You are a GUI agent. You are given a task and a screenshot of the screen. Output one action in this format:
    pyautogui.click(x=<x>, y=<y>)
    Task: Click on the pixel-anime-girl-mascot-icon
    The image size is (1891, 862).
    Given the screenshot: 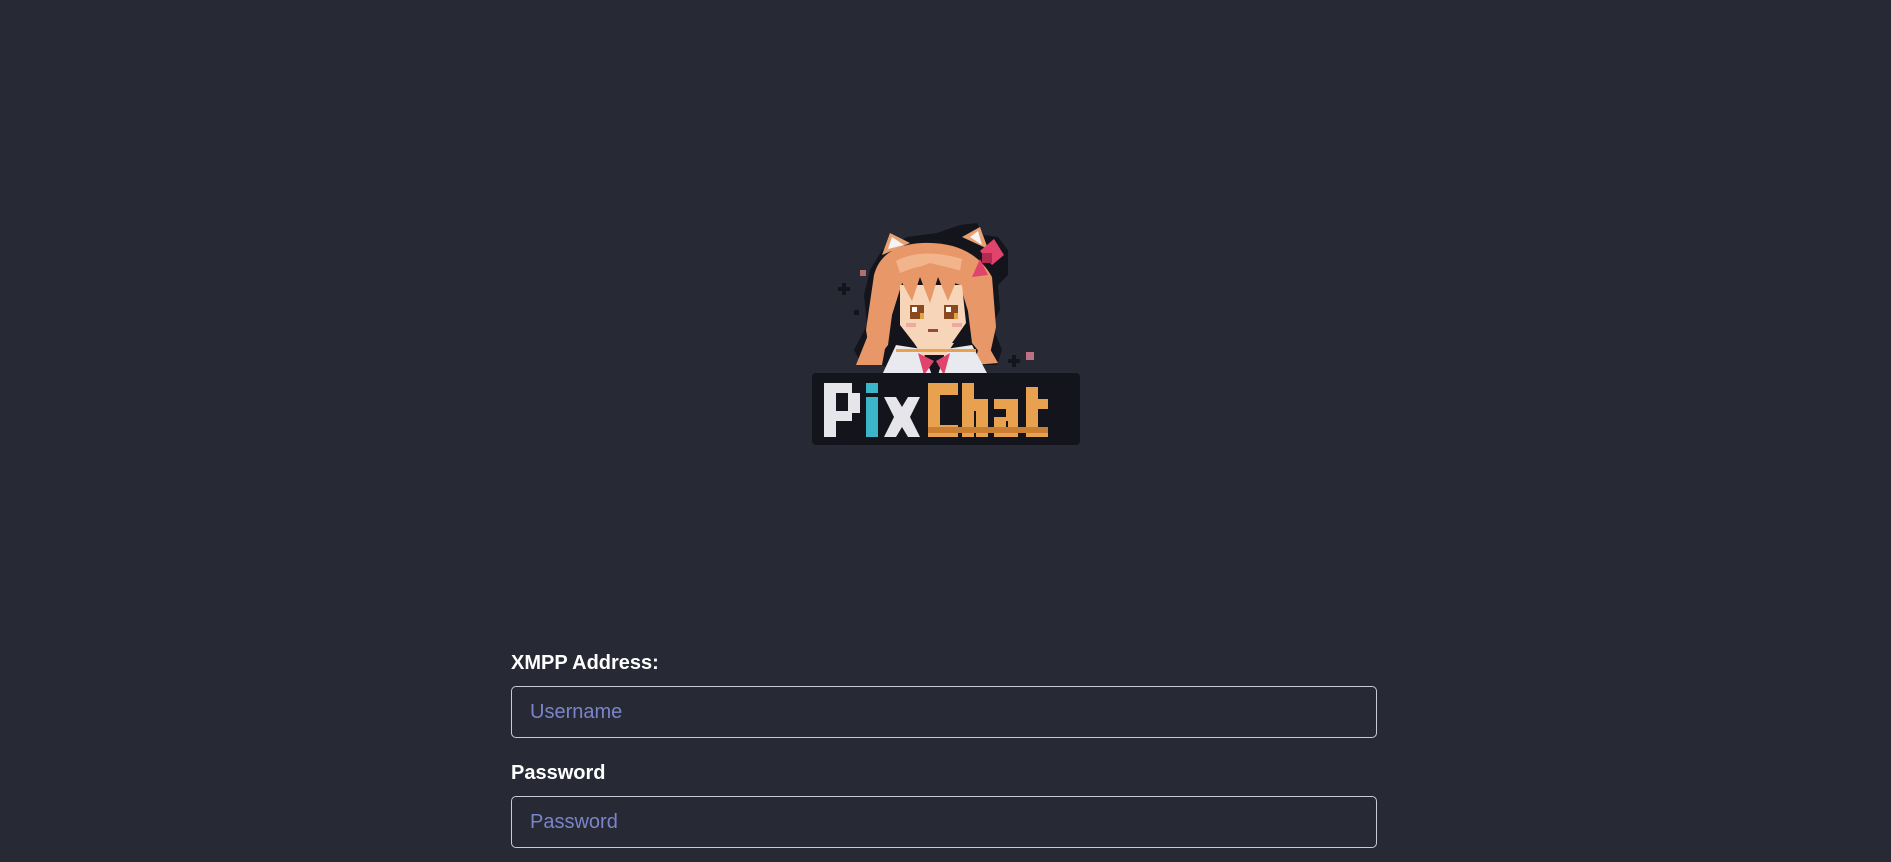 What is the action you would take?
    pyautogui.click(x=946, y=334)
    